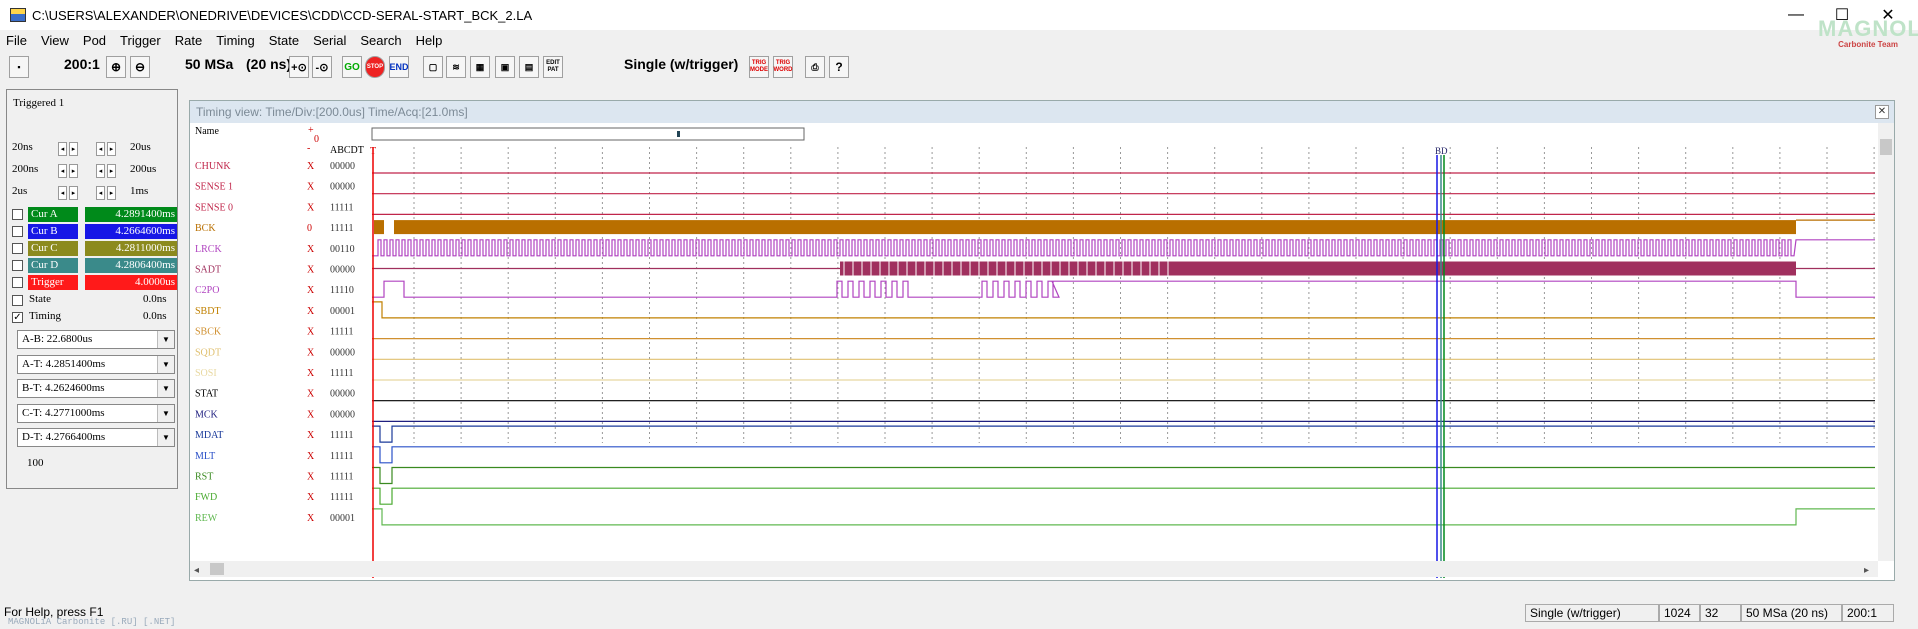 This screenshot has height=629, width=1918. What do you see at coordinates (196, 570) in the screenshot?
I see `scroll-left-icon: ◂` at bounding box center [196, 570].